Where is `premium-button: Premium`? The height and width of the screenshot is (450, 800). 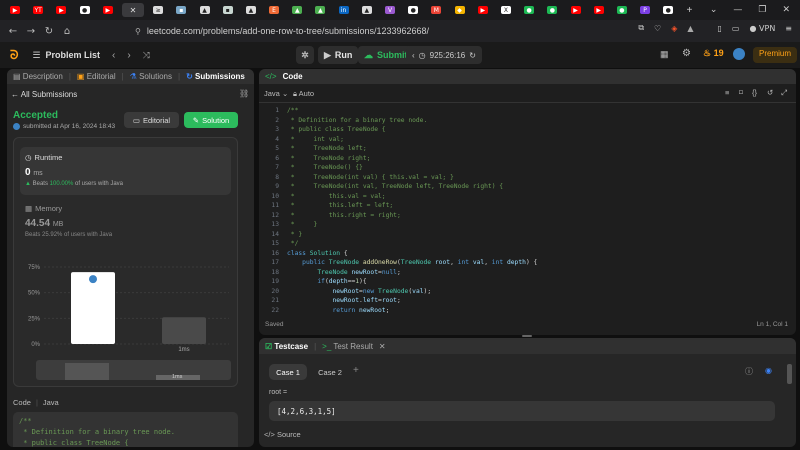
premium-button: Premium is located at coordinates (775, 55).